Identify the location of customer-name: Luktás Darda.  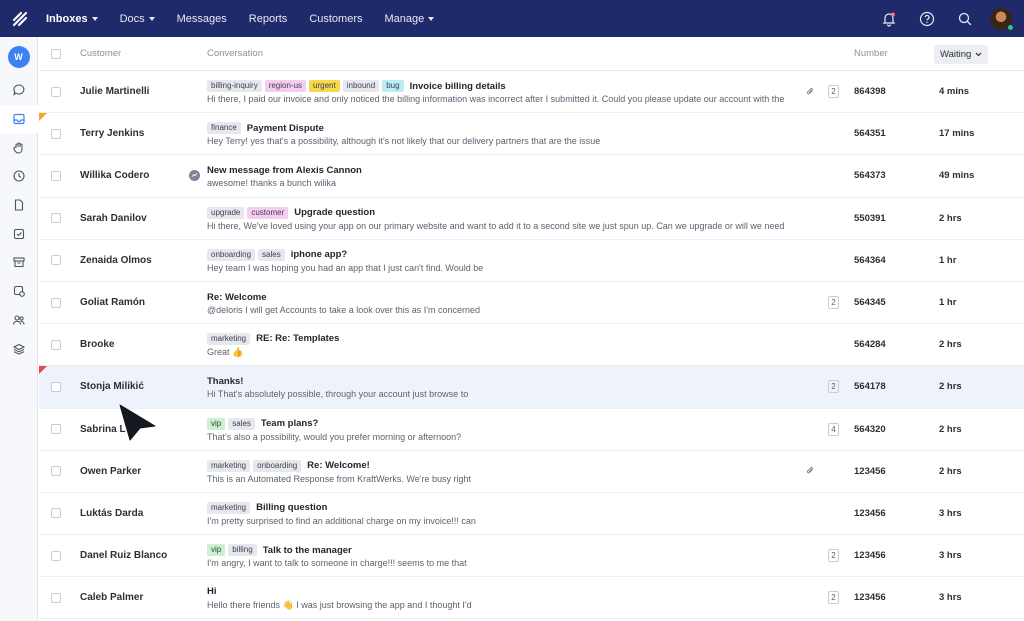
(111, 513).